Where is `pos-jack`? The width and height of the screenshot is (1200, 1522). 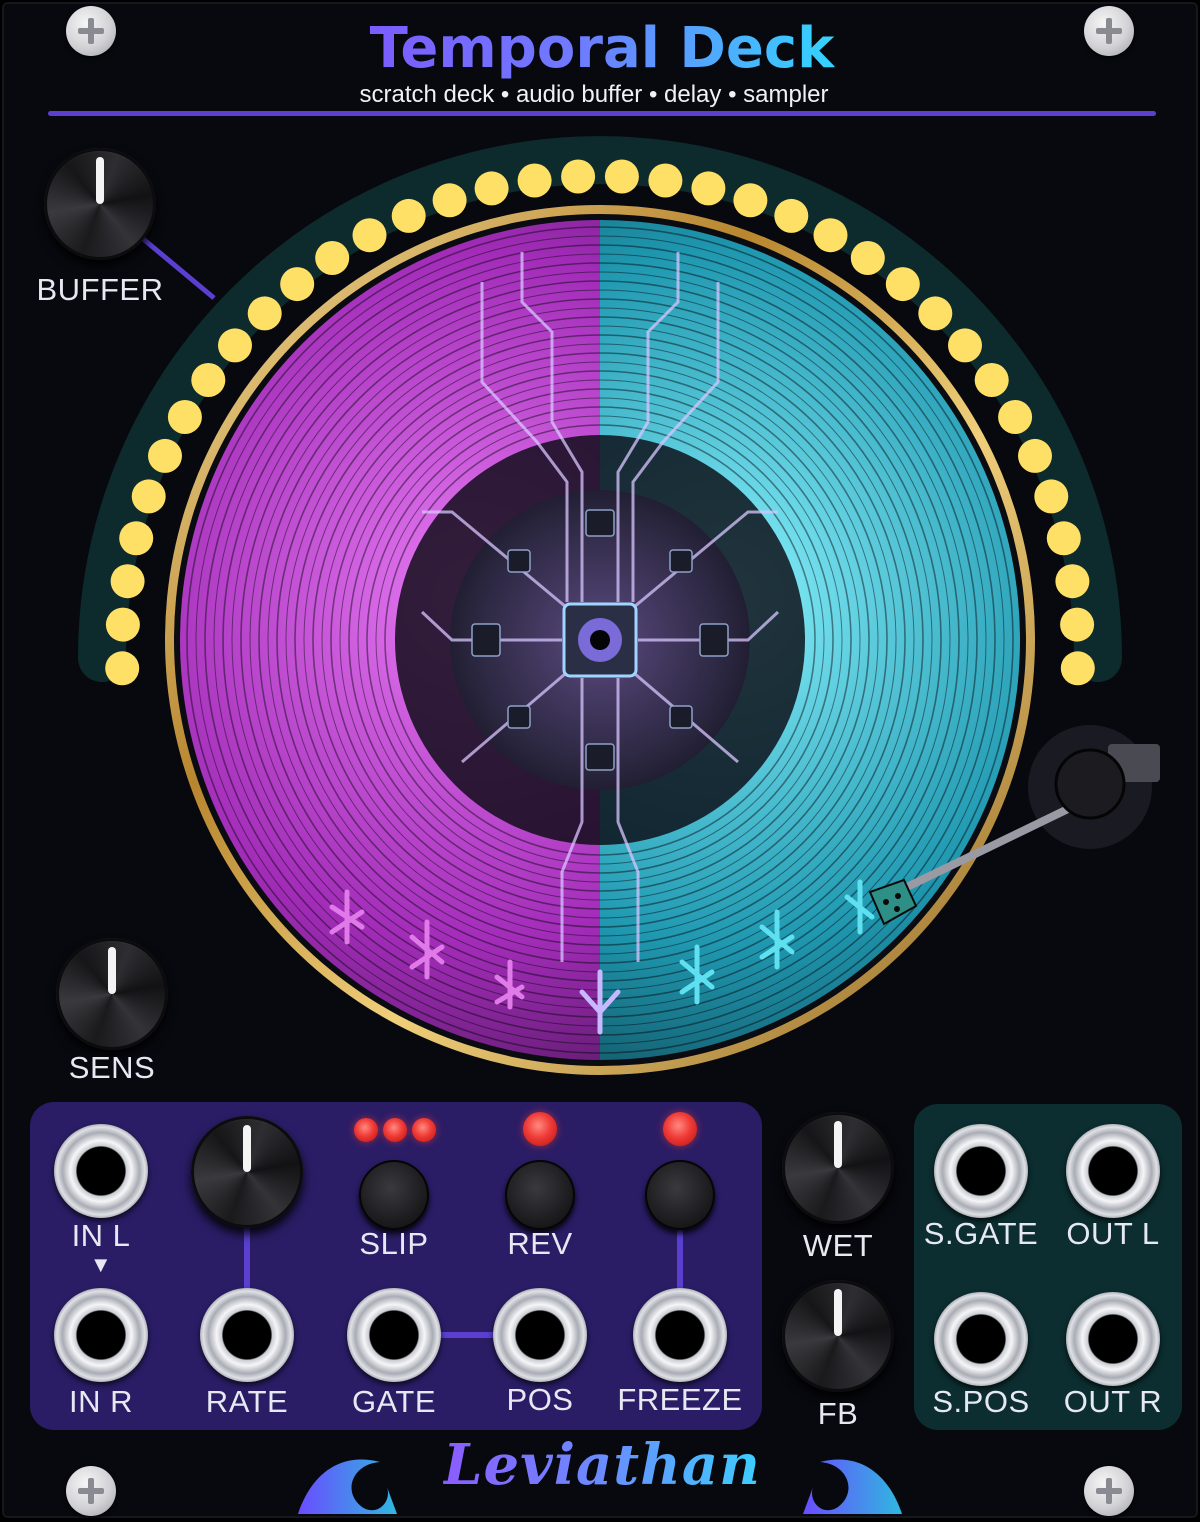
pos-jack is located at coordinates (540, 1335).